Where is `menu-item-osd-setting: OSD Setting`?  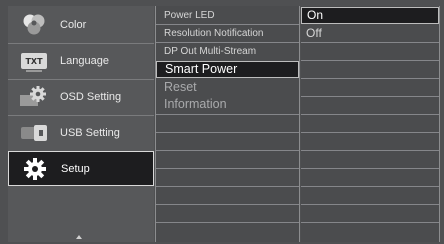
menu-item-osd-setting: OSD Setting is located at coordinates (81, 97).